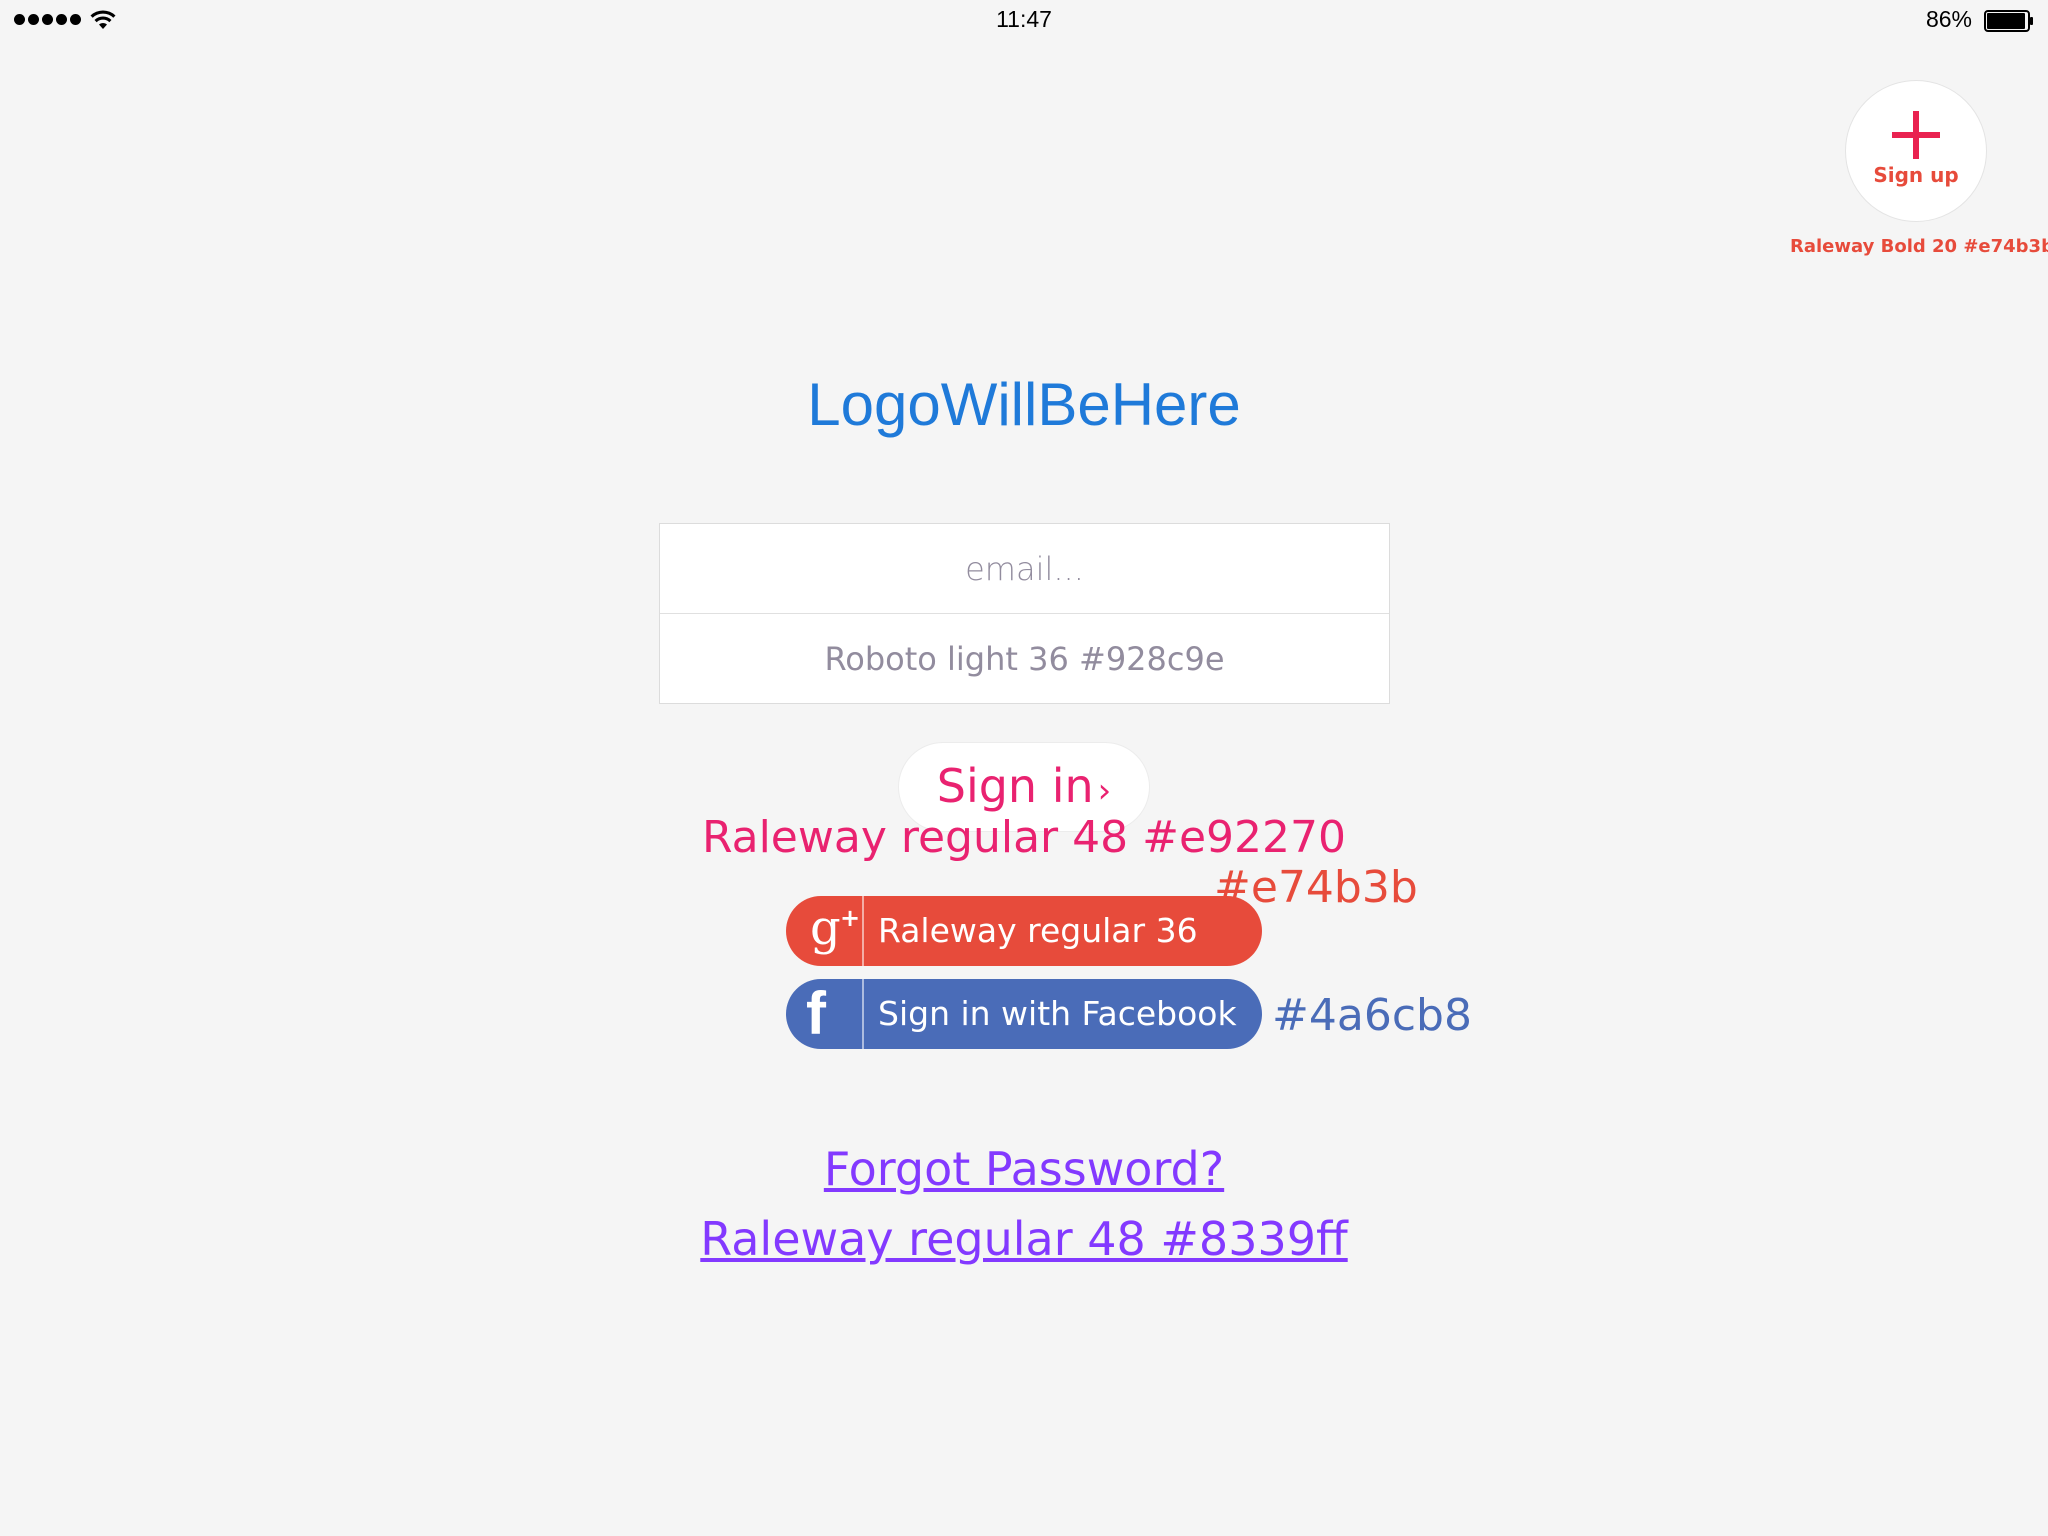 Image resolution: width=2048 pixels, height=1536 pixels. Describe the element at coordinates (1057, 1013) in the screenshot. I see `facebook-button-label: Sign in with Facebook` at that location.